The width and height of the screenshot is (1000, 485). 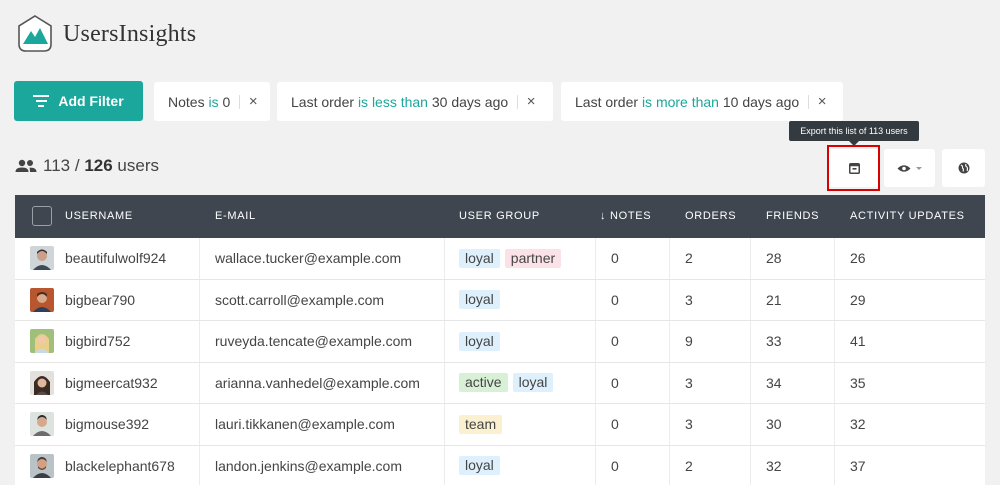 I want to click on email-cell: wallace.tucker@example.com, so click(x=308, y=258).